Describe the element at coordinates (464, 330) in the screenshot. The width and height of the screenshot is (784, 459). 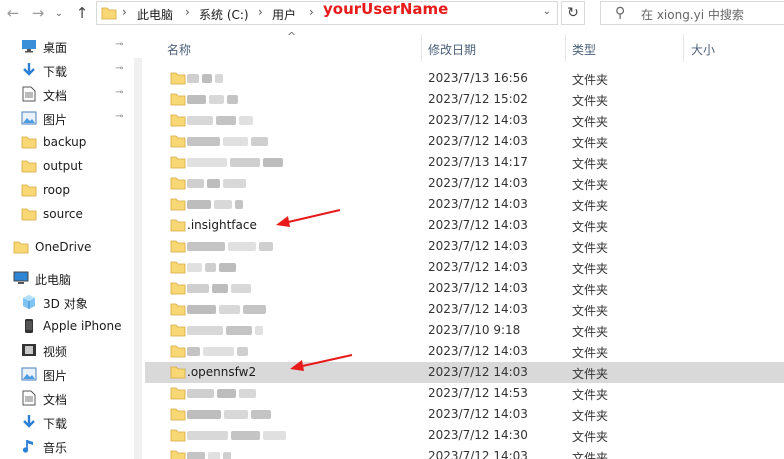
I see `file-row: 2023/7/10 9:18 文件夹` at that location.